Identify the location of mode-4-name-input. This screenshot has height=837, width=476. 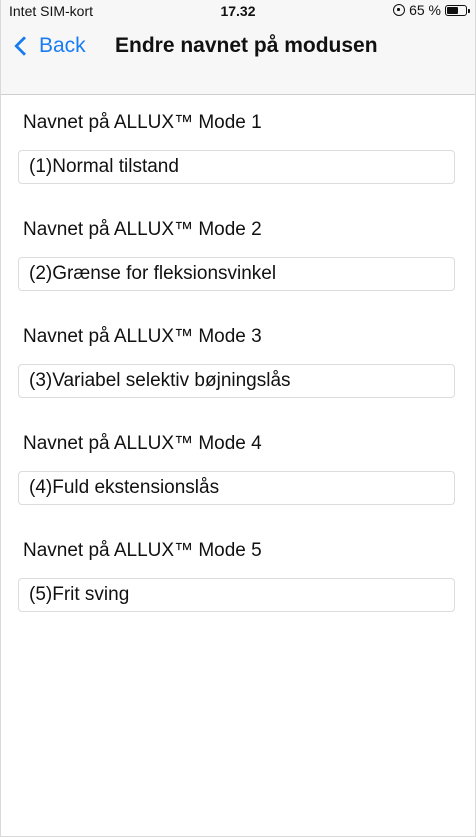
(236, 488).